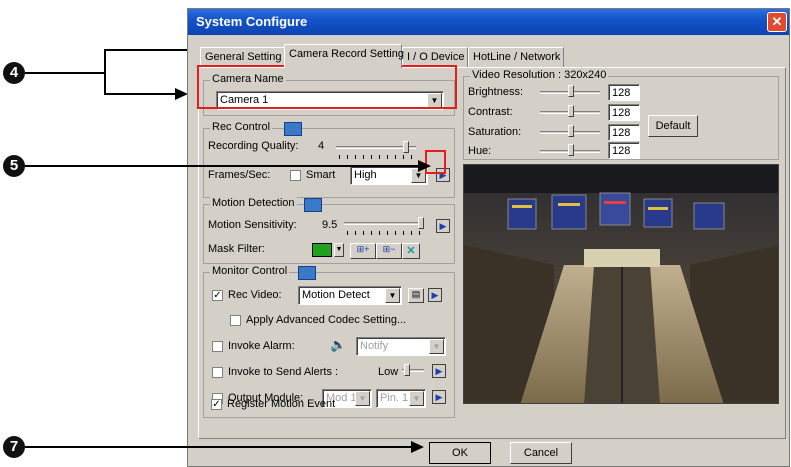 Image resolution: width=791 pixels, height=467 pixels. What do you see at coordinates (539, 75) in the screenshot?
I see `video-resolution-label: Video Resolution : 320x240` at bounding box center [539, 75].